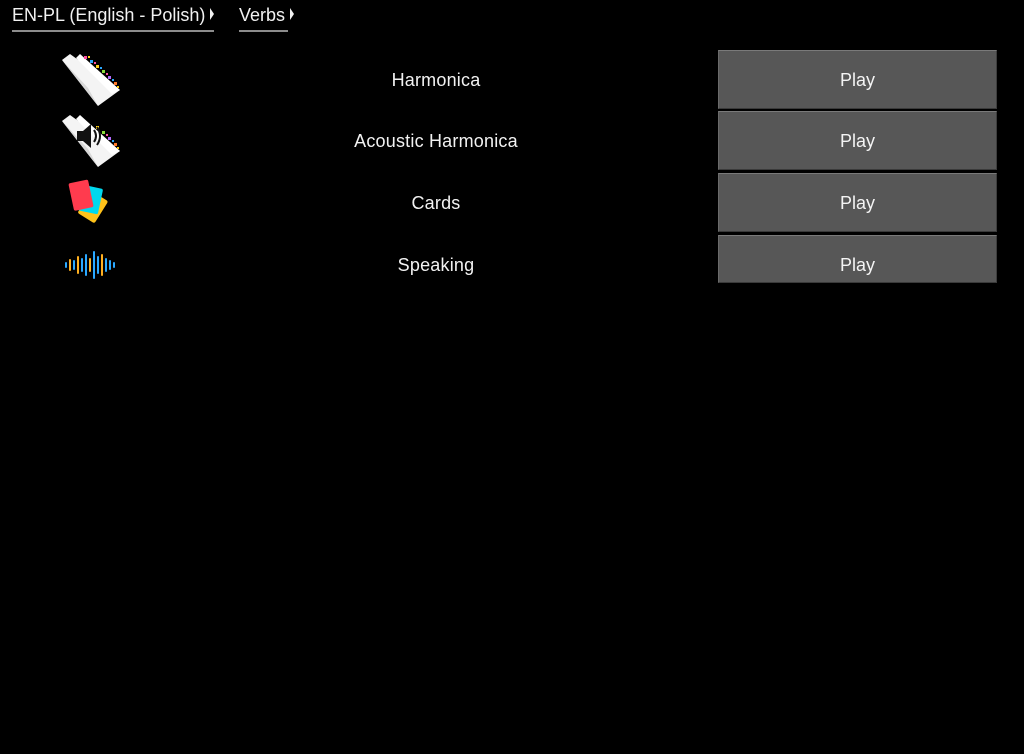  I want to click on play-button-speaking: Play, so click(857, 259).